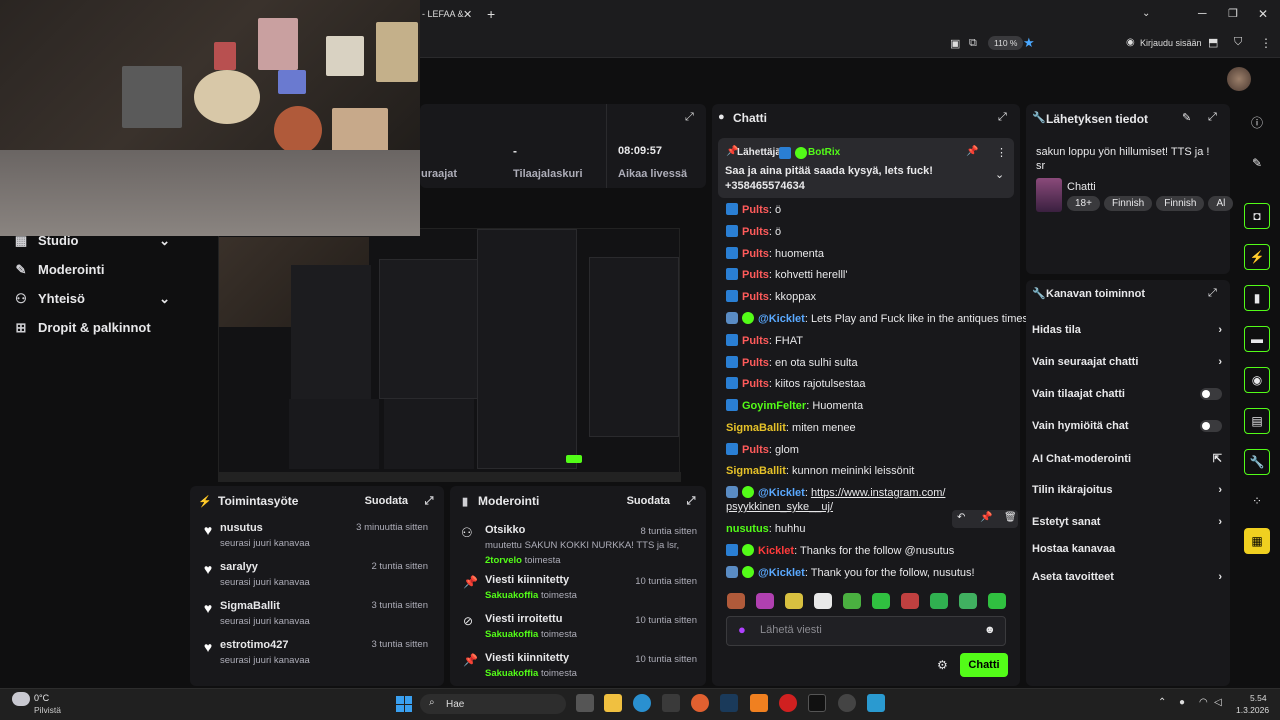  Describe the element at coordinates (1127, 522) in the screenshot. I see `action-blocked-words: Estetyt sanat ›` at that location.